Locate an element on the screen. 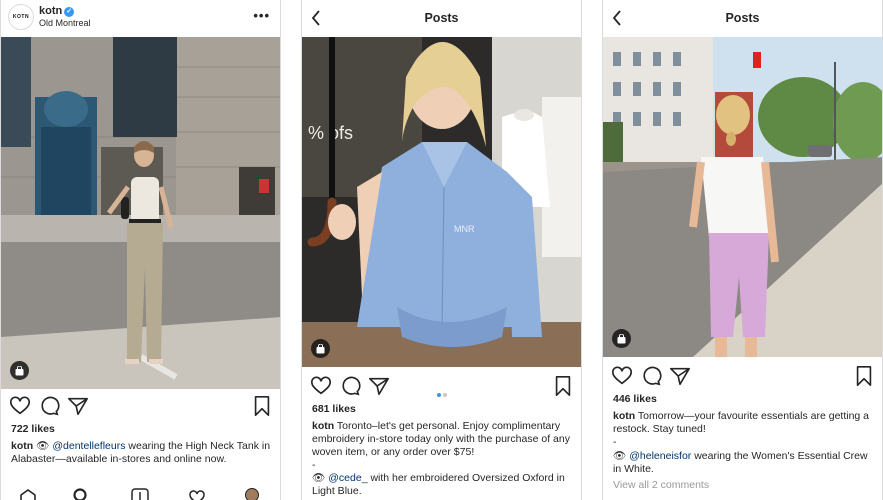 The height and width of the screenshot is (500, 883). username: kotn ✓ is located at coordinates (57, 11).